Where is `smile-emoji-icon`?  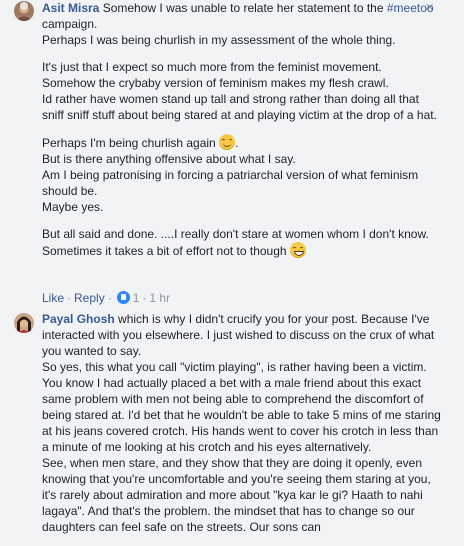
smile-emoji-icon is located at coordinates (227, 142).